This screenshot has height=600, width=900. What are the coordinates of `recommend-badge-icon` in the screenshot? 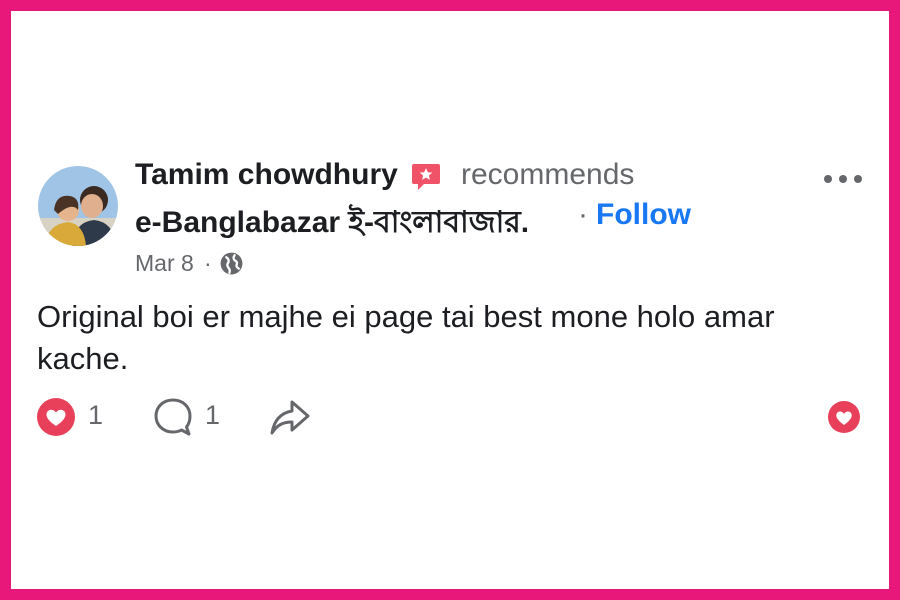 It's located at (426, 177).